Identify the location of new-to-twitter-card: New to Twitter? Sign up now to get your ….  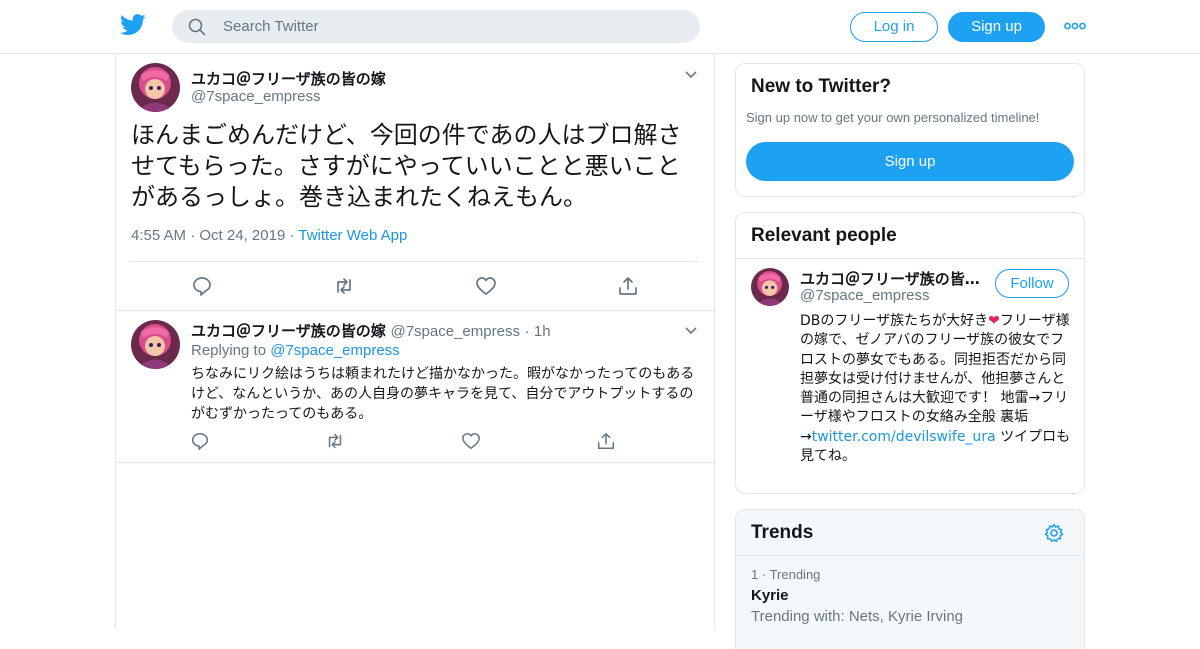
(910, 130).